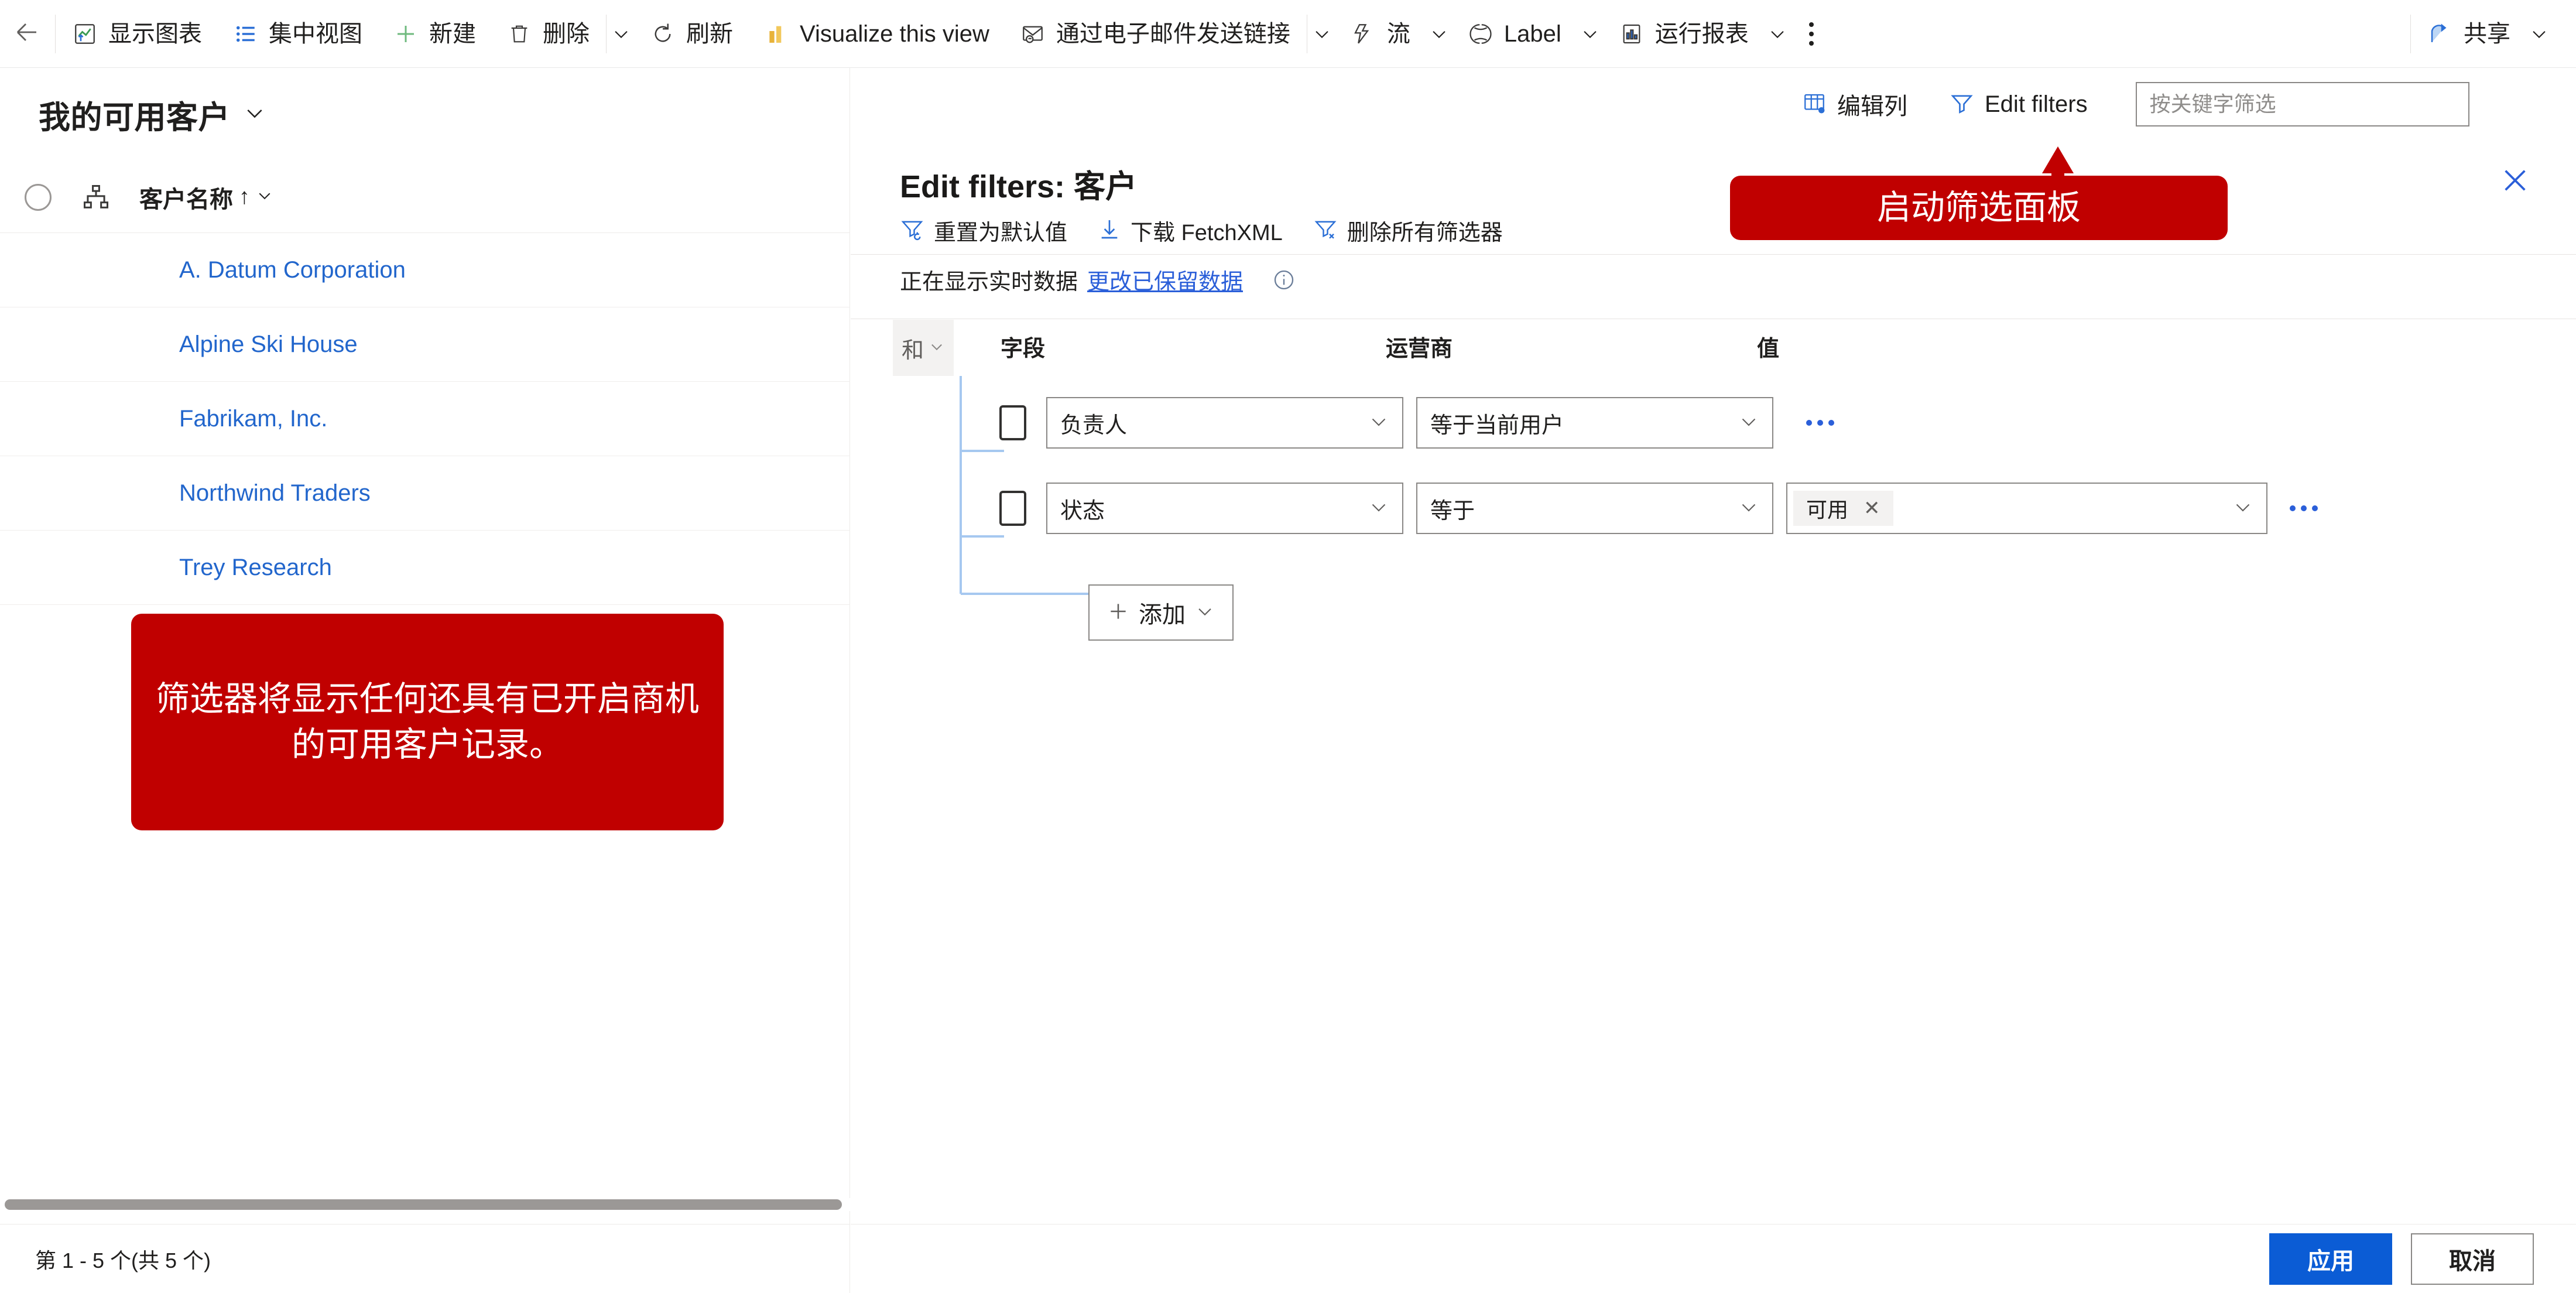  I want to click on back-button, so click(27, 34).